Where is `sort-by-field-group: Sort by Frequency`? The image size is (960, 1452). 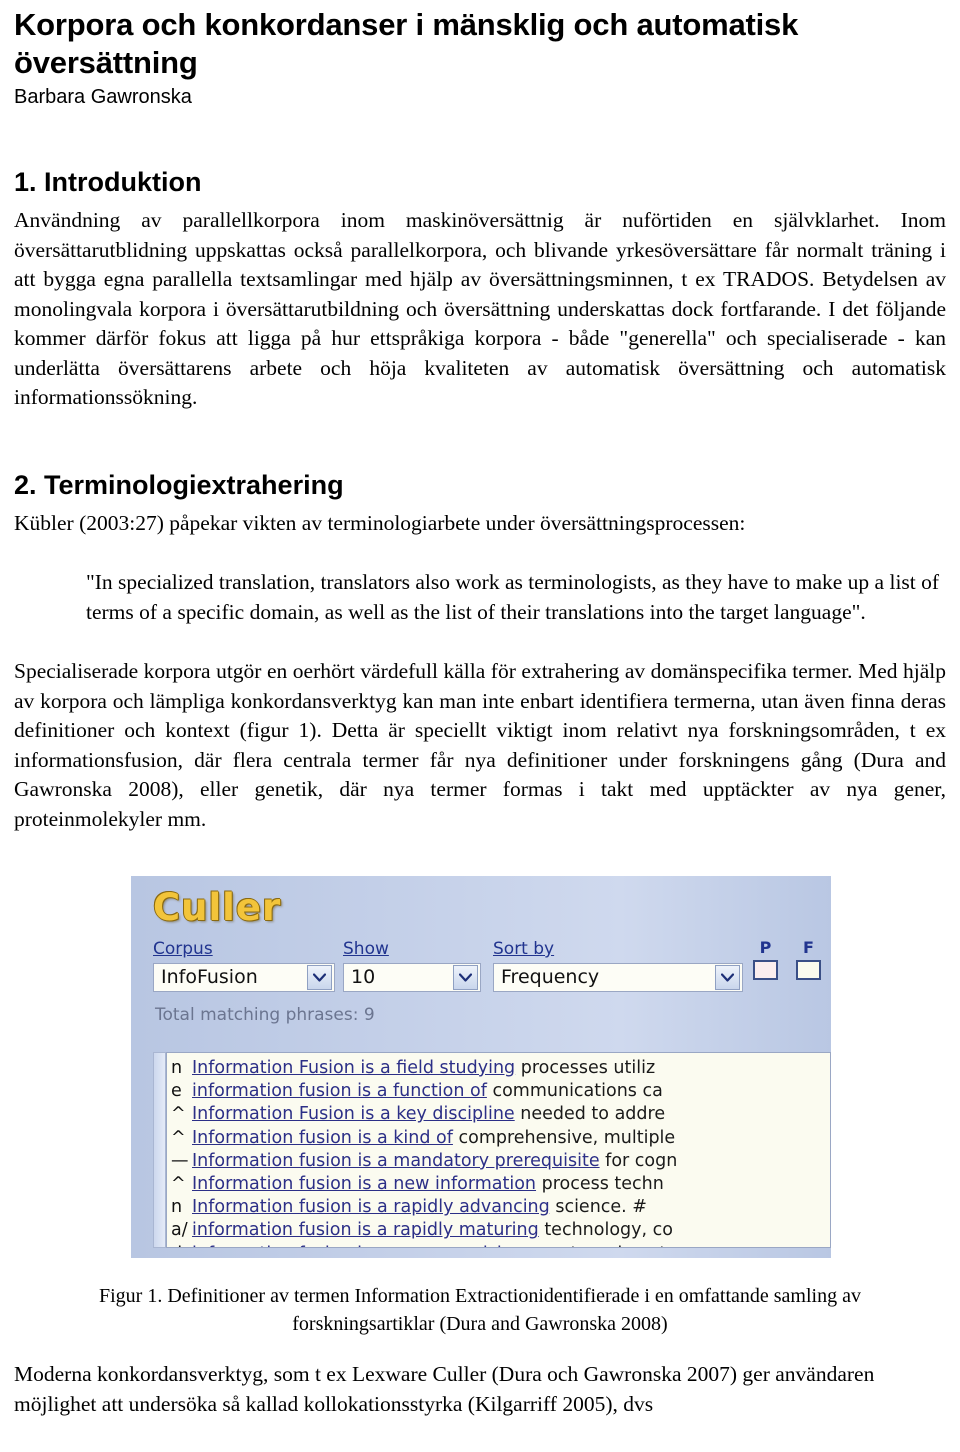
sort-by-field-group: Sort by Frequency is located at coordinates (618, 965).